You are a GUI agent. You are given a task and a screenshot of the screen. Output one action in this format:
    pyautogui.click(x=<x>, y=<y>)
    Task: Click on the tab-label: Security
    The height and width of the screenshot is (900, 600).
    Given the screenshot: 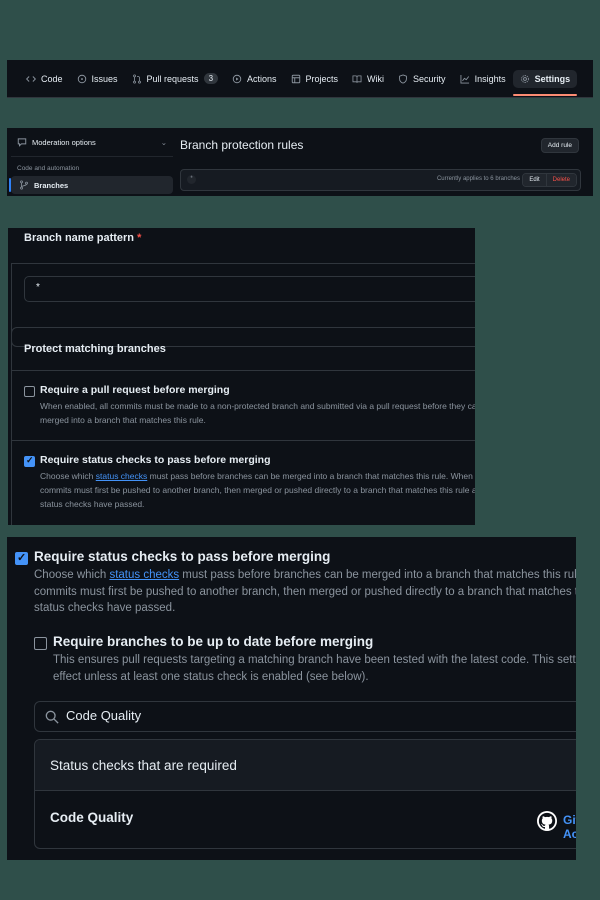 What is the action you would take?
    pyautogui.click(x=429, y=78)
    